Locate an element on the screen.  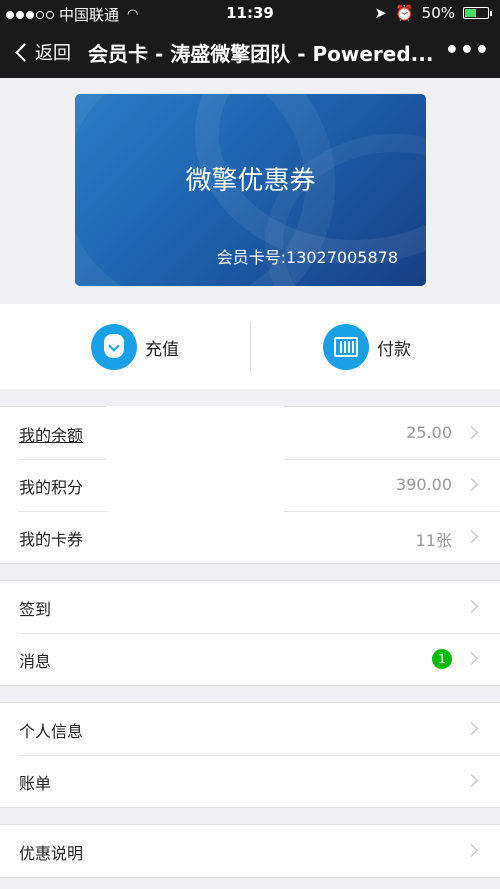
card-number: 会员卡号:13027005878 is located at coordinates (307, 257).